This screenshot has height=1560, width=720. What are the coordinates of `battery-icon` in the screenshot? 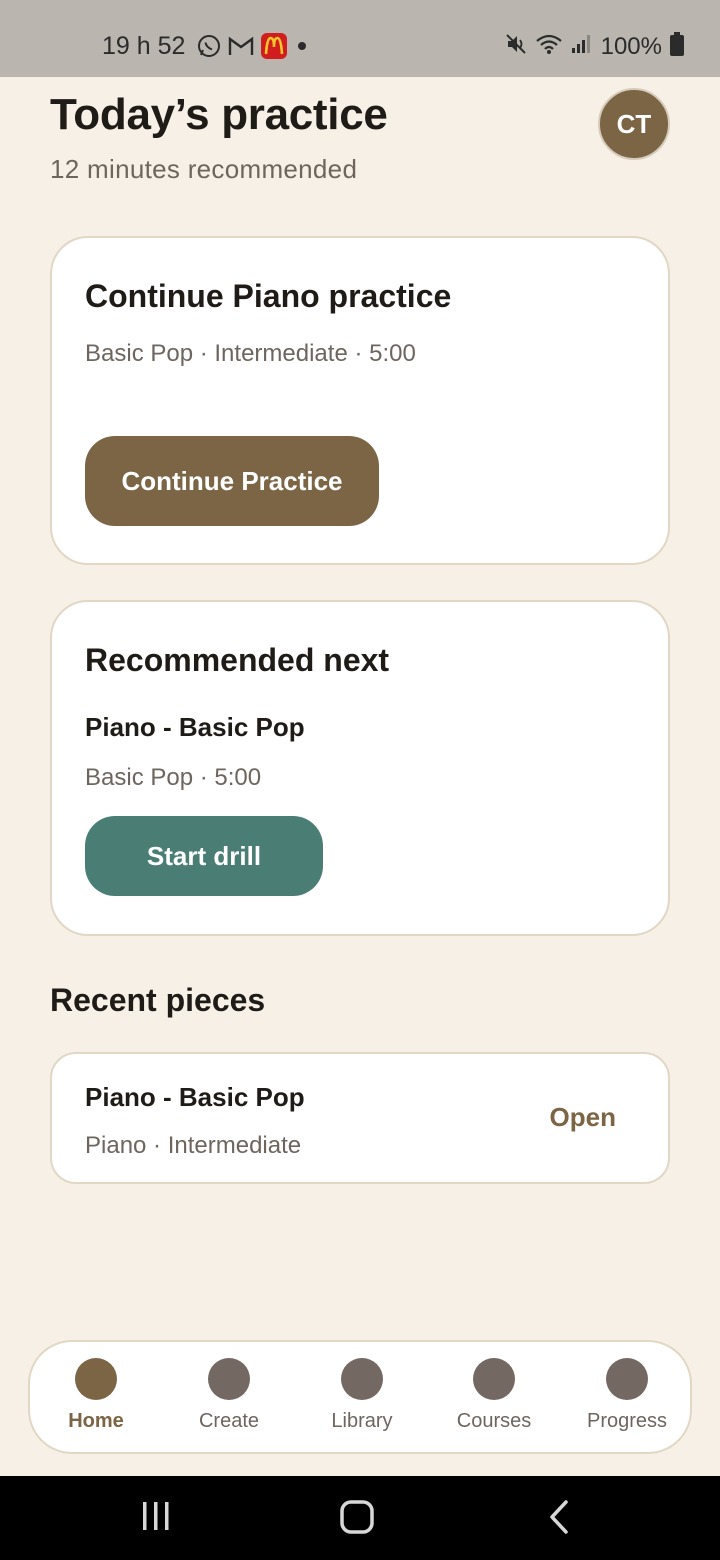 It's located at (677, 46).